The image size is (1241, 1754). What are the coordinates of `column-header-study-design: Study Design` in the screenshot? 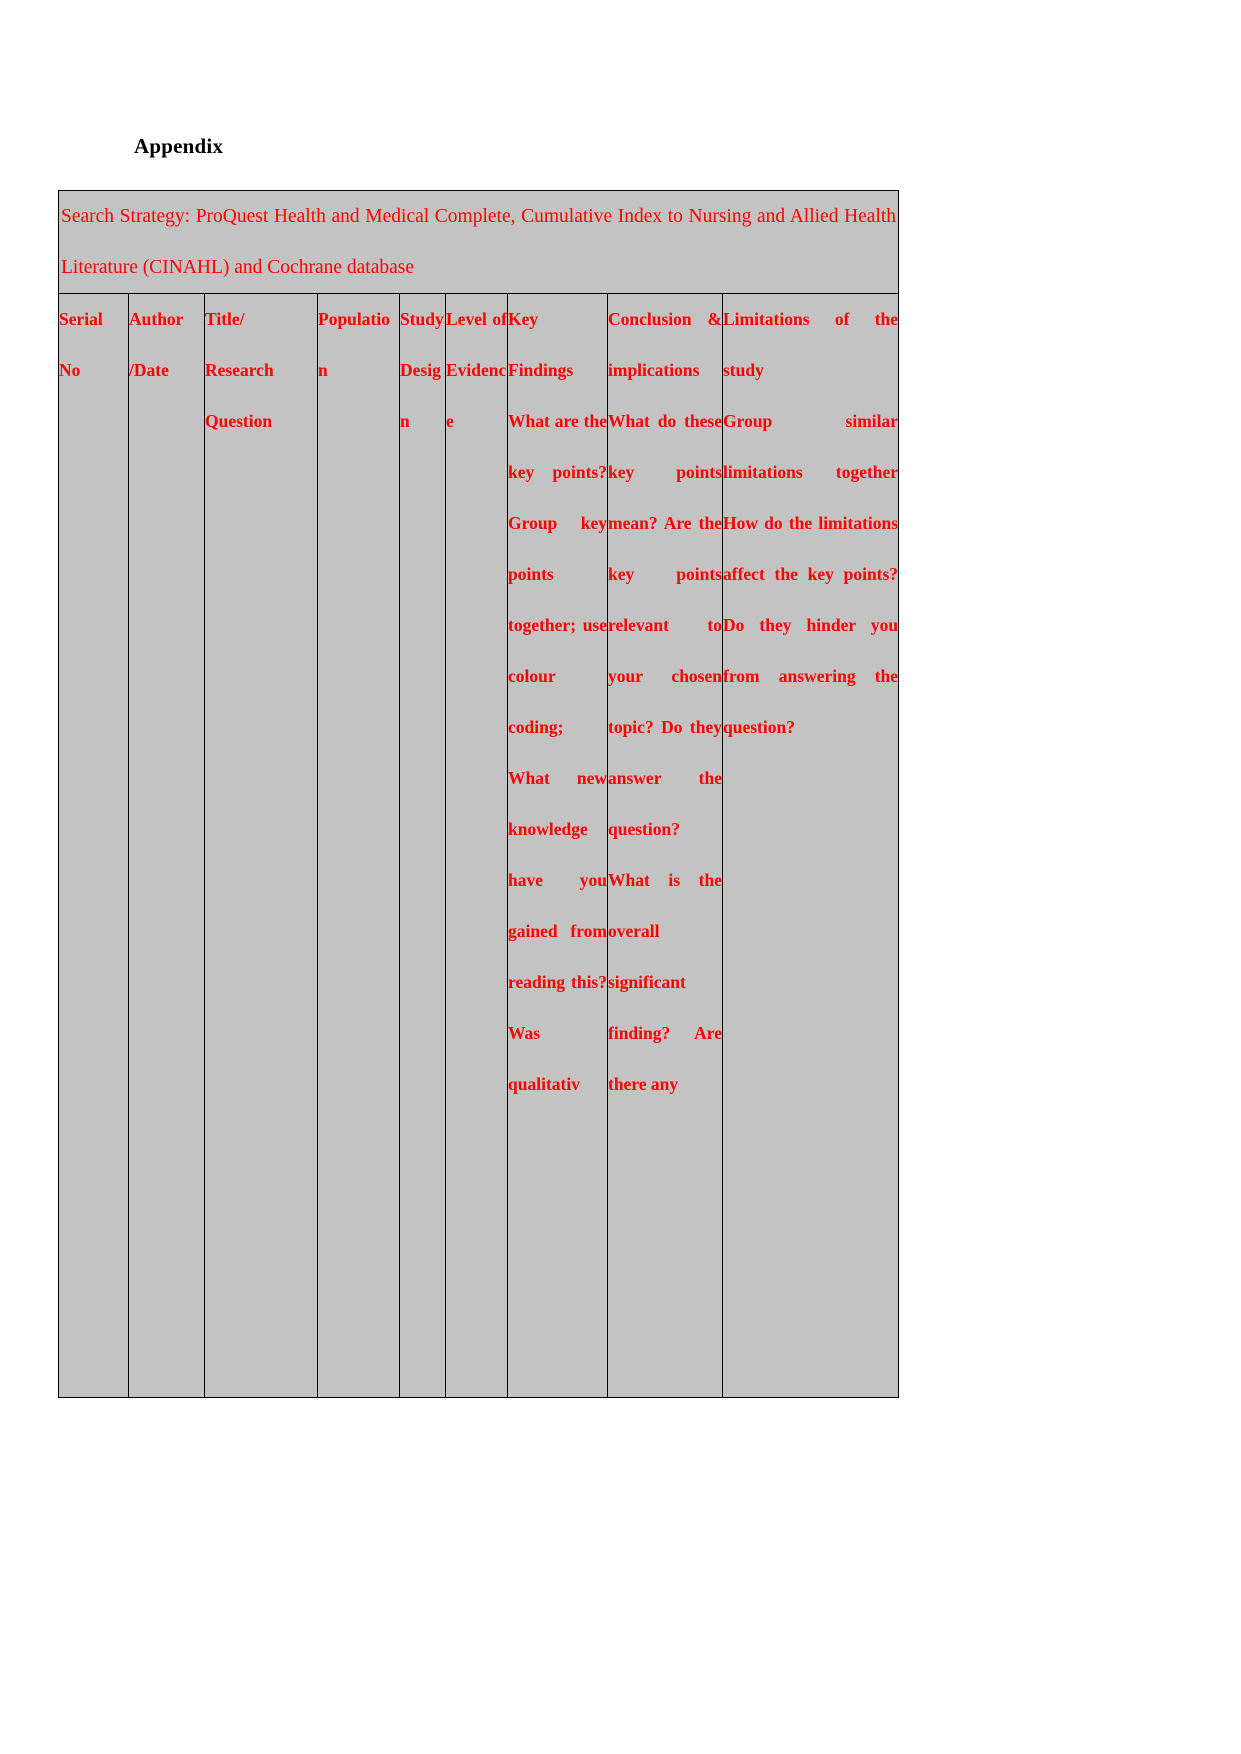 It's located at (422, 370).